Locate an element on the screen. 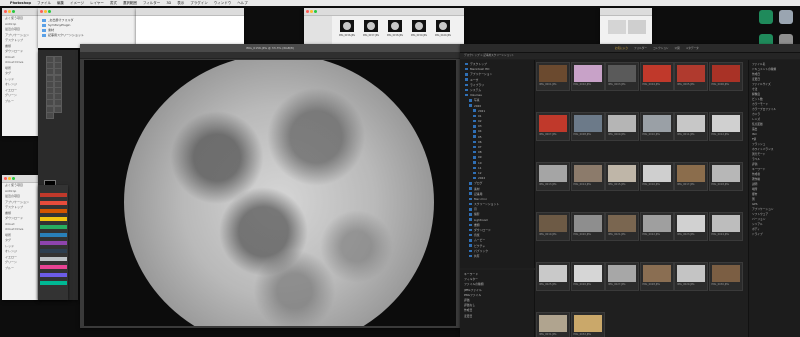 The image size is (800, 337). thumbnail-5: IMG_0006.JPG is located at coordinates (725, 76).